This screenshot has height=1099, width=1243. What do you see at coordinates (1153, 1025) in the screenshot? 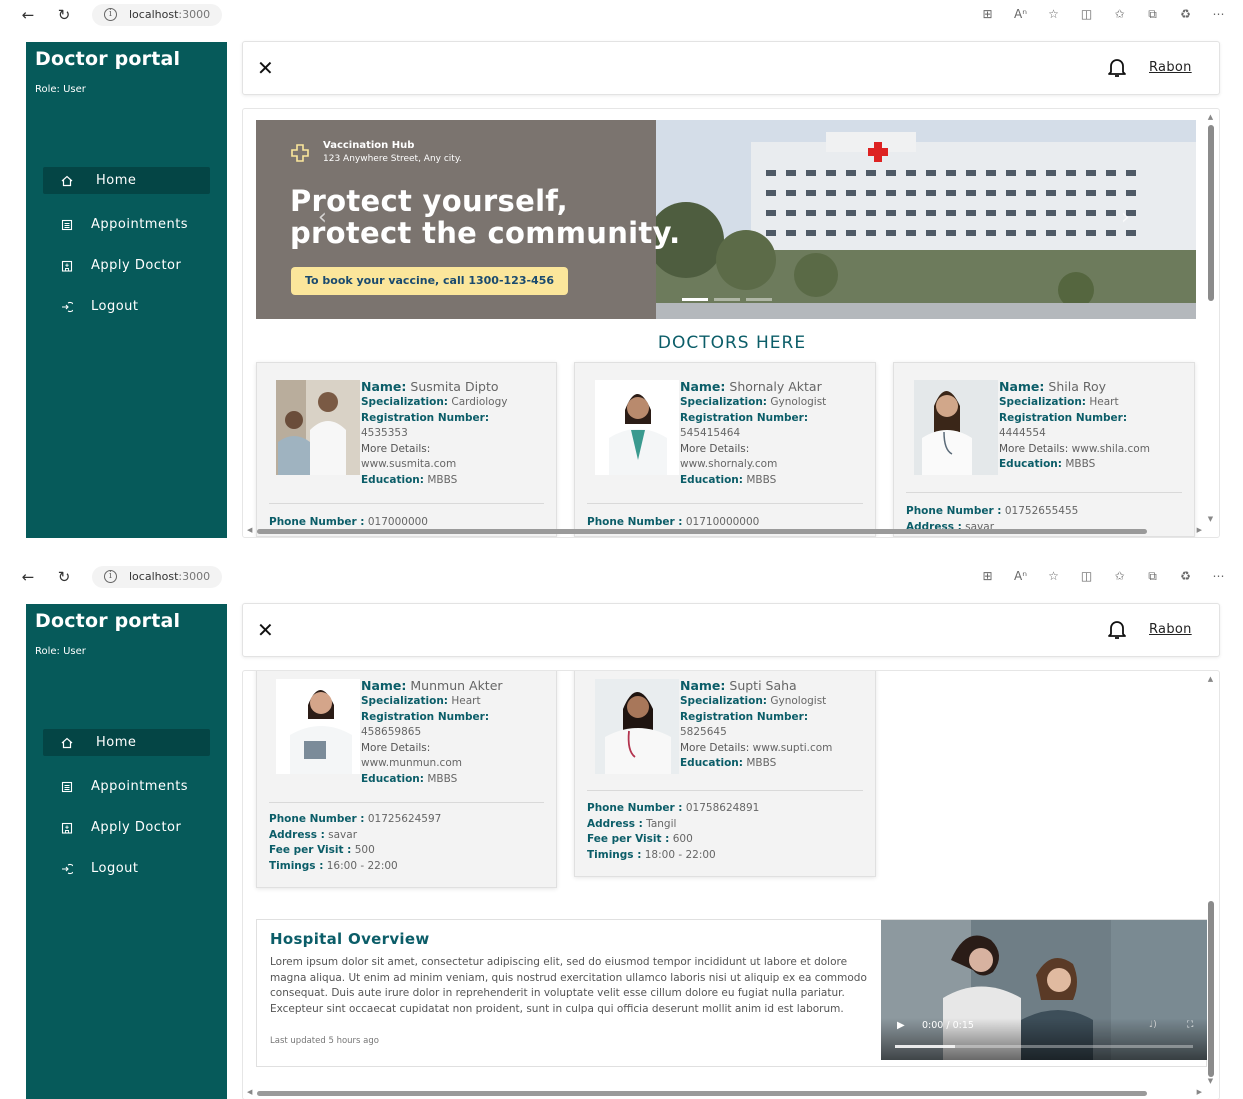
I see `volume-icon: ♩)` at bounding box center [1153, 1025].